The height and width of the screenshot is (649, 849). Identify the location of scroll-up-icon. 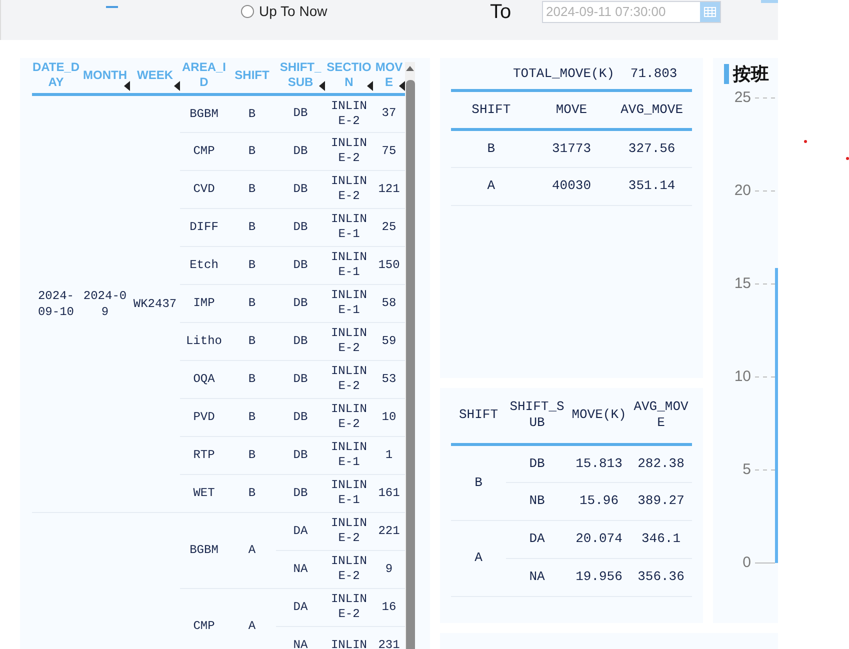
(410, 68).